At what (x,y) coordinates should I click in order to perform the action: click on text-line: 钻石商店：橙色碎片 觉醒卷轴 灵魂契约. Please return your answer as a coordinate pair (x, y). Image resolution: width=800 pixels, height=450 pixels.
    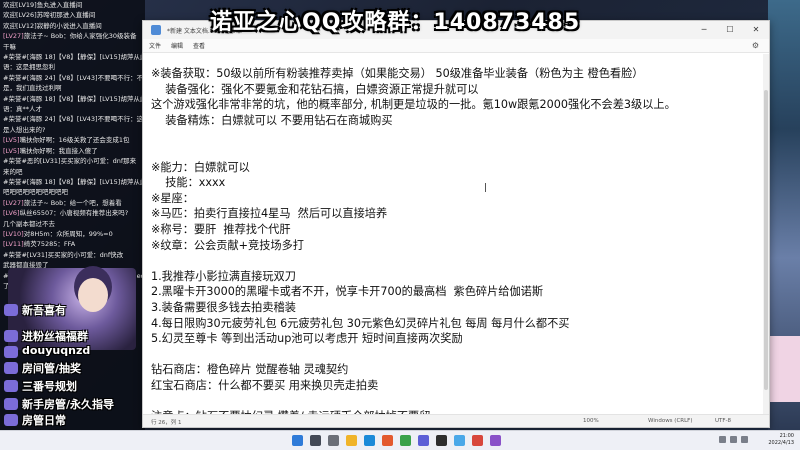
    Looking at the image, I should click on (250, 370).